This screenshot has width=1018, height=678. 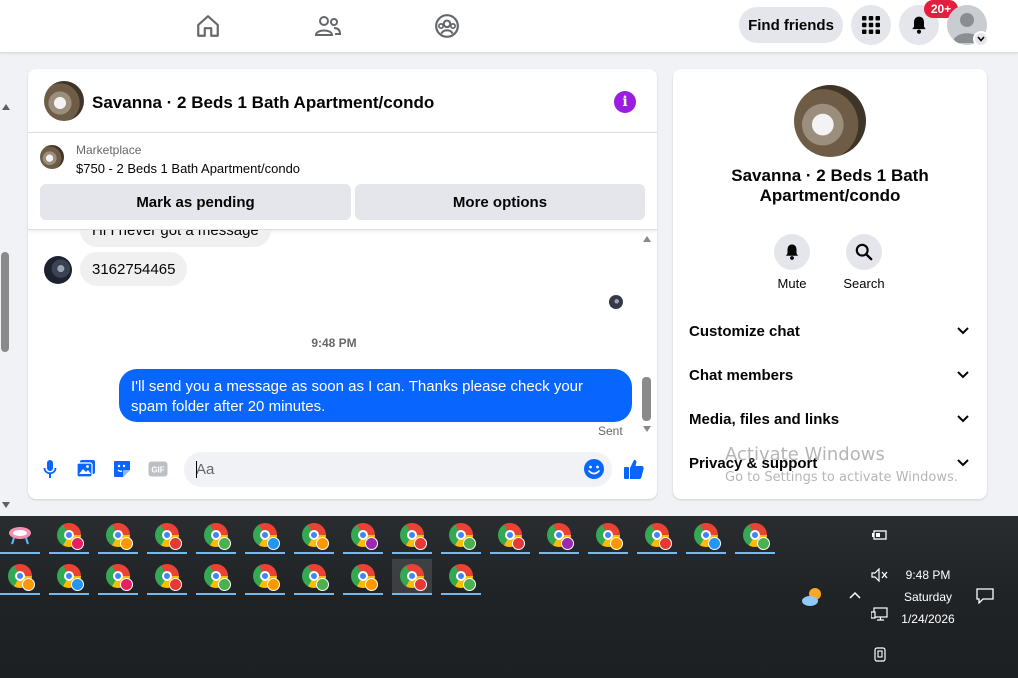 I want to click on network-icon, so click(x=880, y=615).